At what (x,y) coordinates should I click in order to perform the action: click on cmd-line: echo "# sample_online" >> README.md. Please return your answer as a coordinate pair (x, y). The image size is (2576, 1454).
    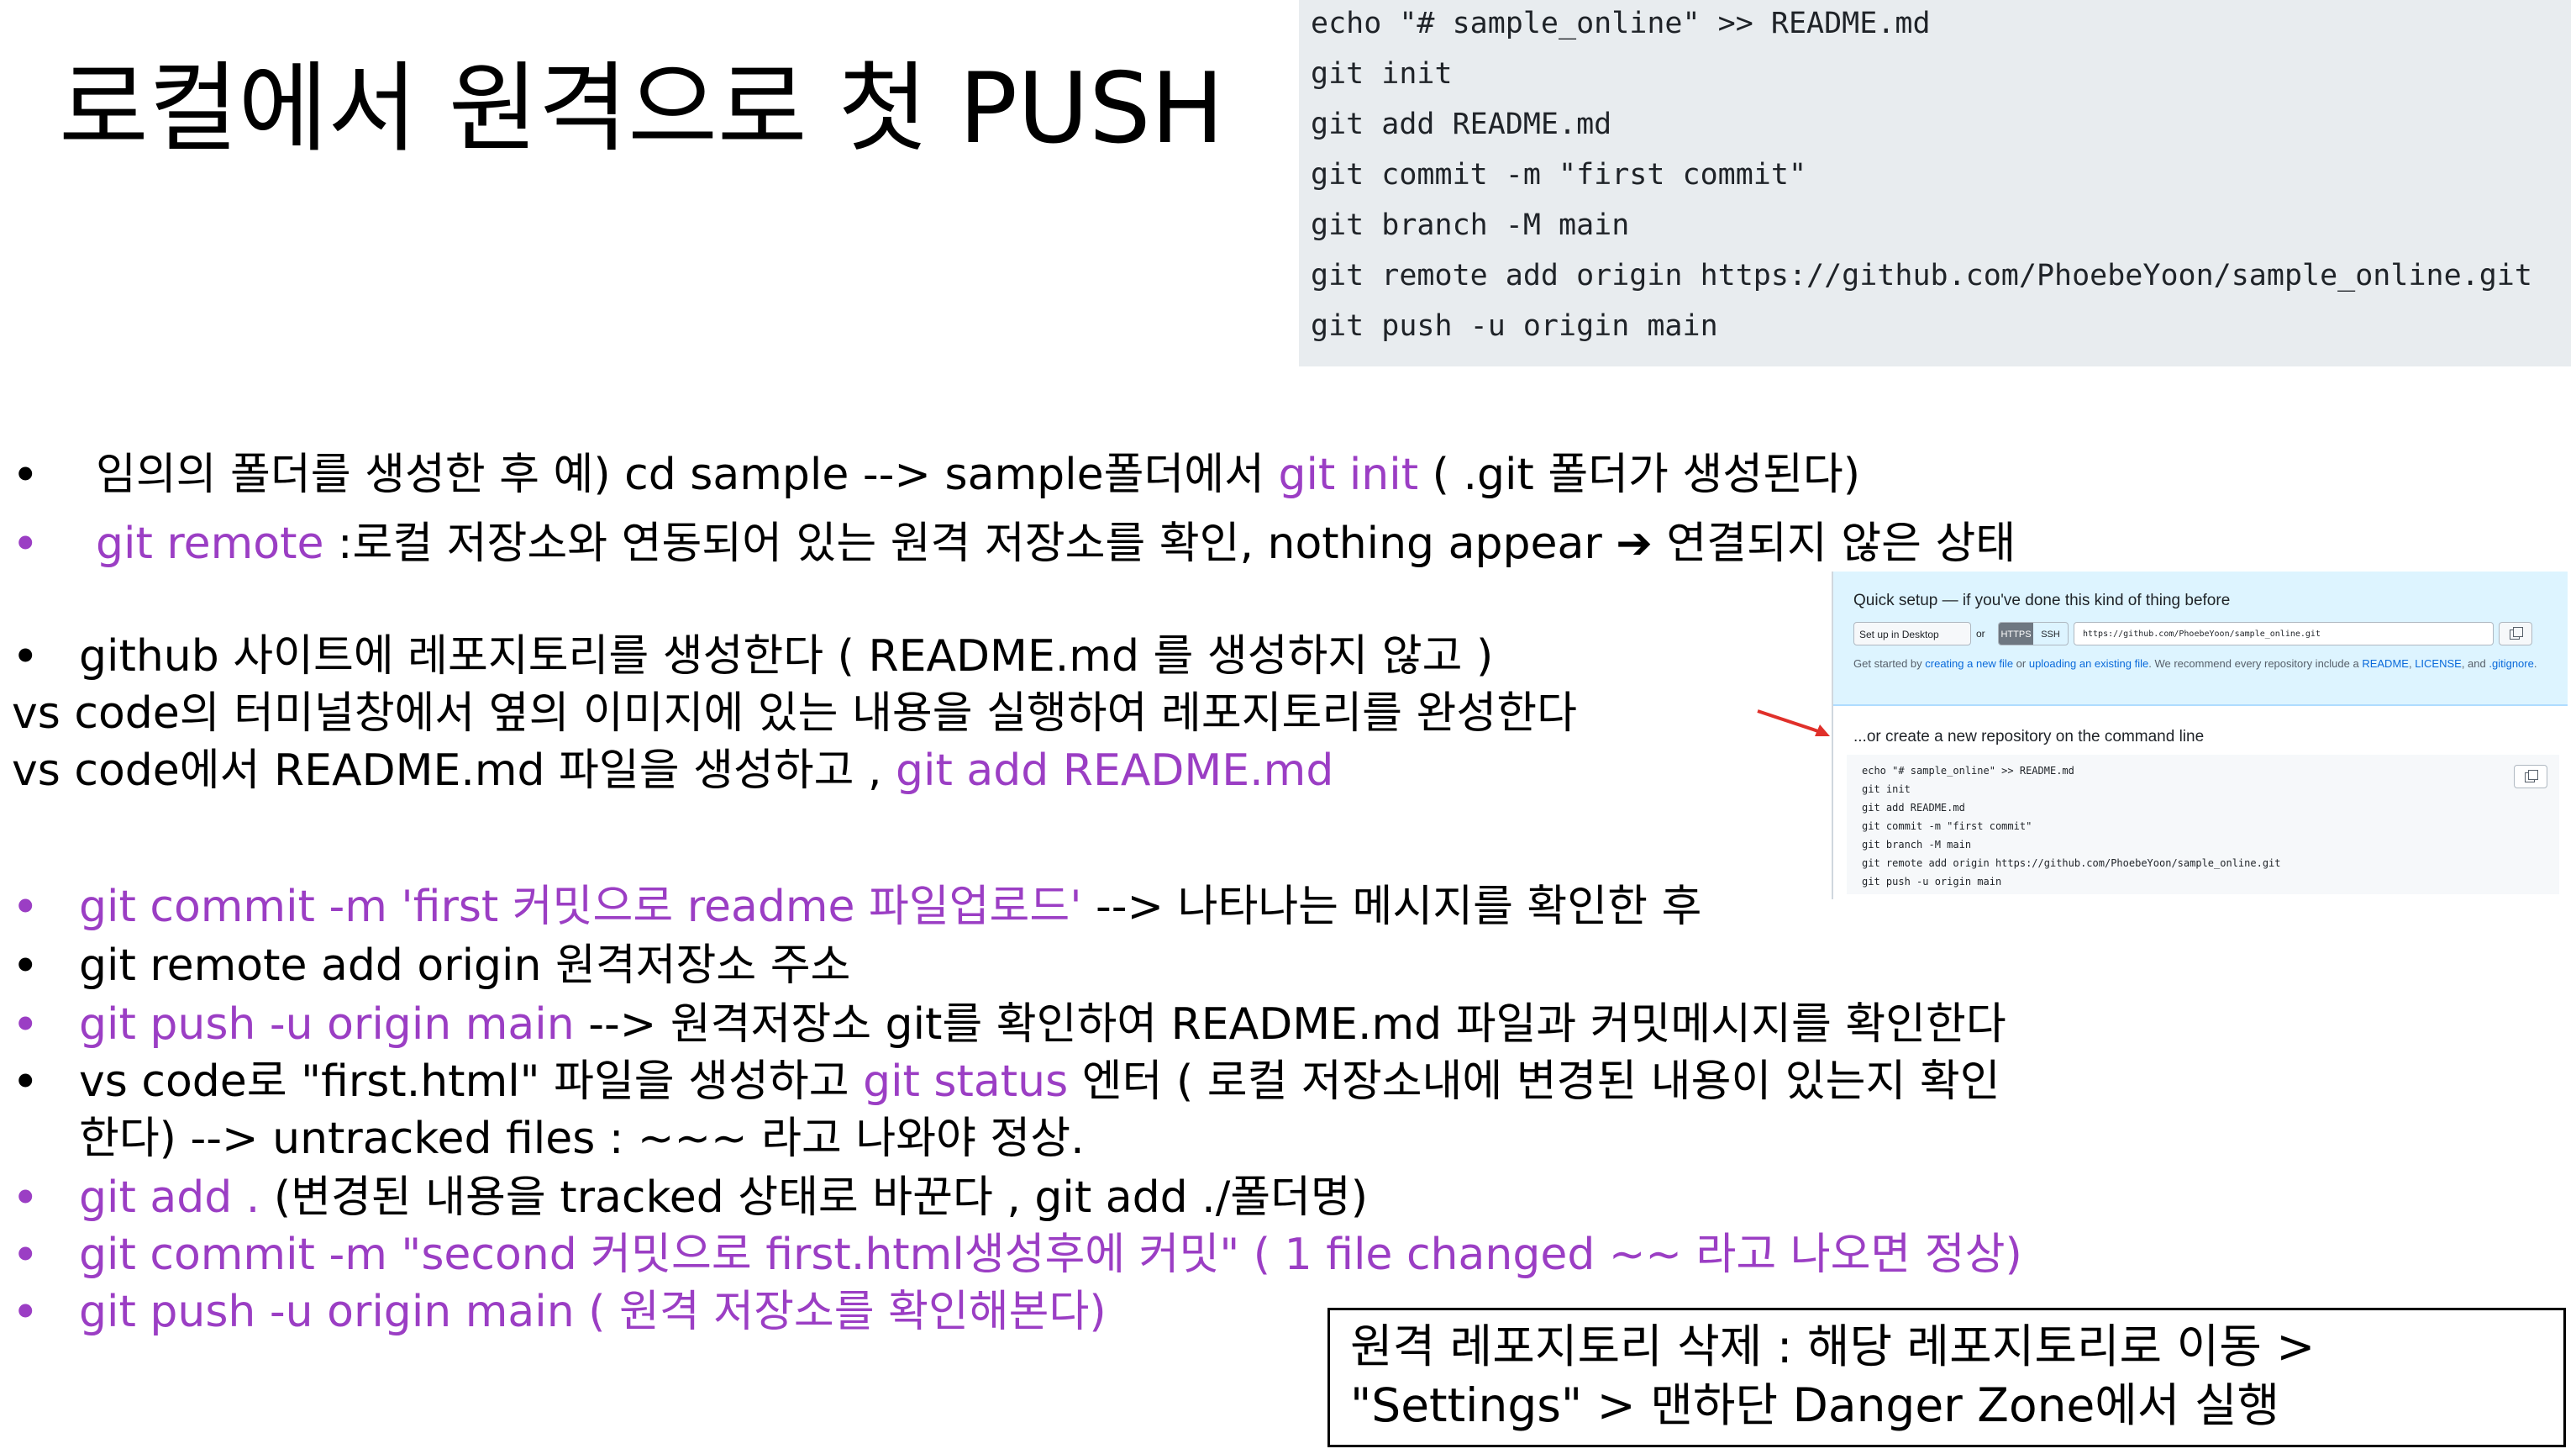
    Looking at the image, I should click on (1968, 771).